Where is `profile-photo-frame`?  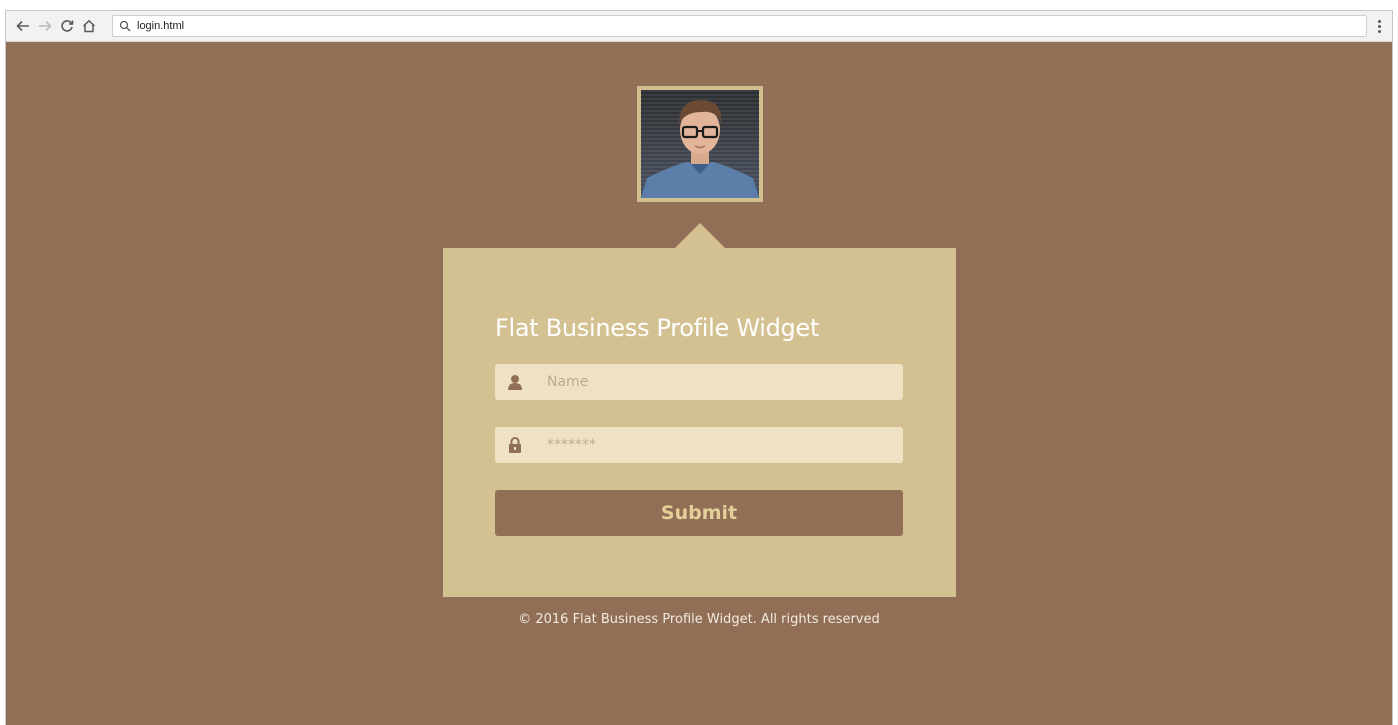
profile-photo-frame is located at coordinates (700, 144).